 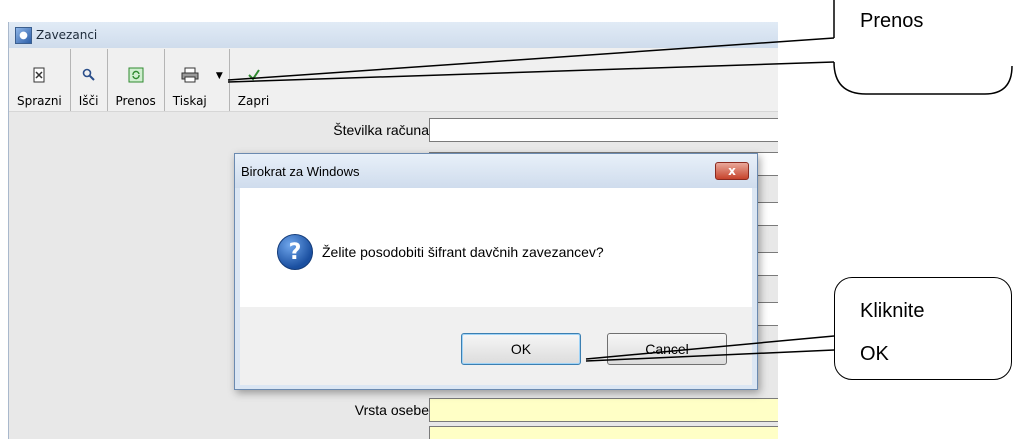 What do you see at coordinates (300, 171) in the screenshot?
I see `dialog-title: Birokrat za Windows` at bounding box center [300, 171].